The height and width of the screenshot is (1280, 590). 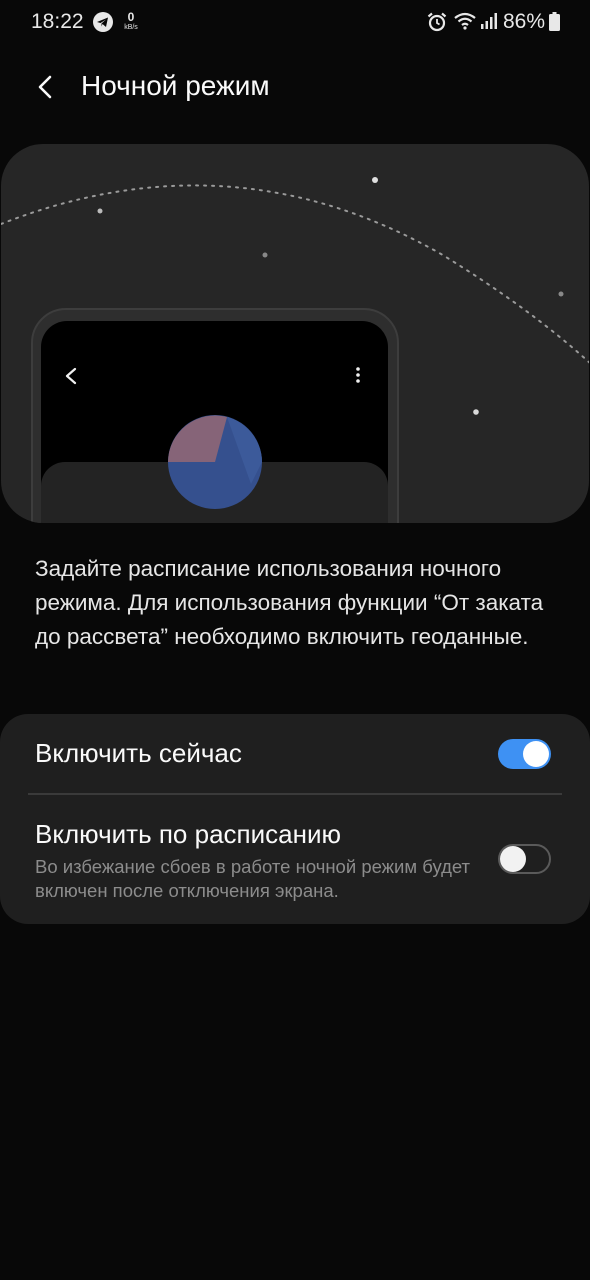 I want to click on telegram-icon, so click(x=103, y=22).